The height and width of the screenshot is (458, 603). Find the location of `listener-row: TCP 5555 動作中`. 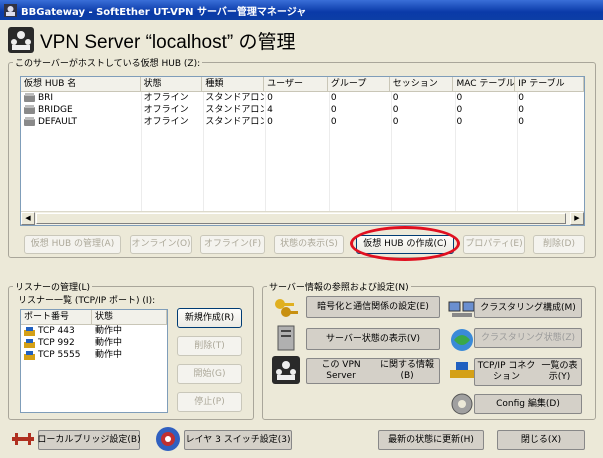

listener-row: TCP 5555 動作中 is located at coordinates (94, 355).